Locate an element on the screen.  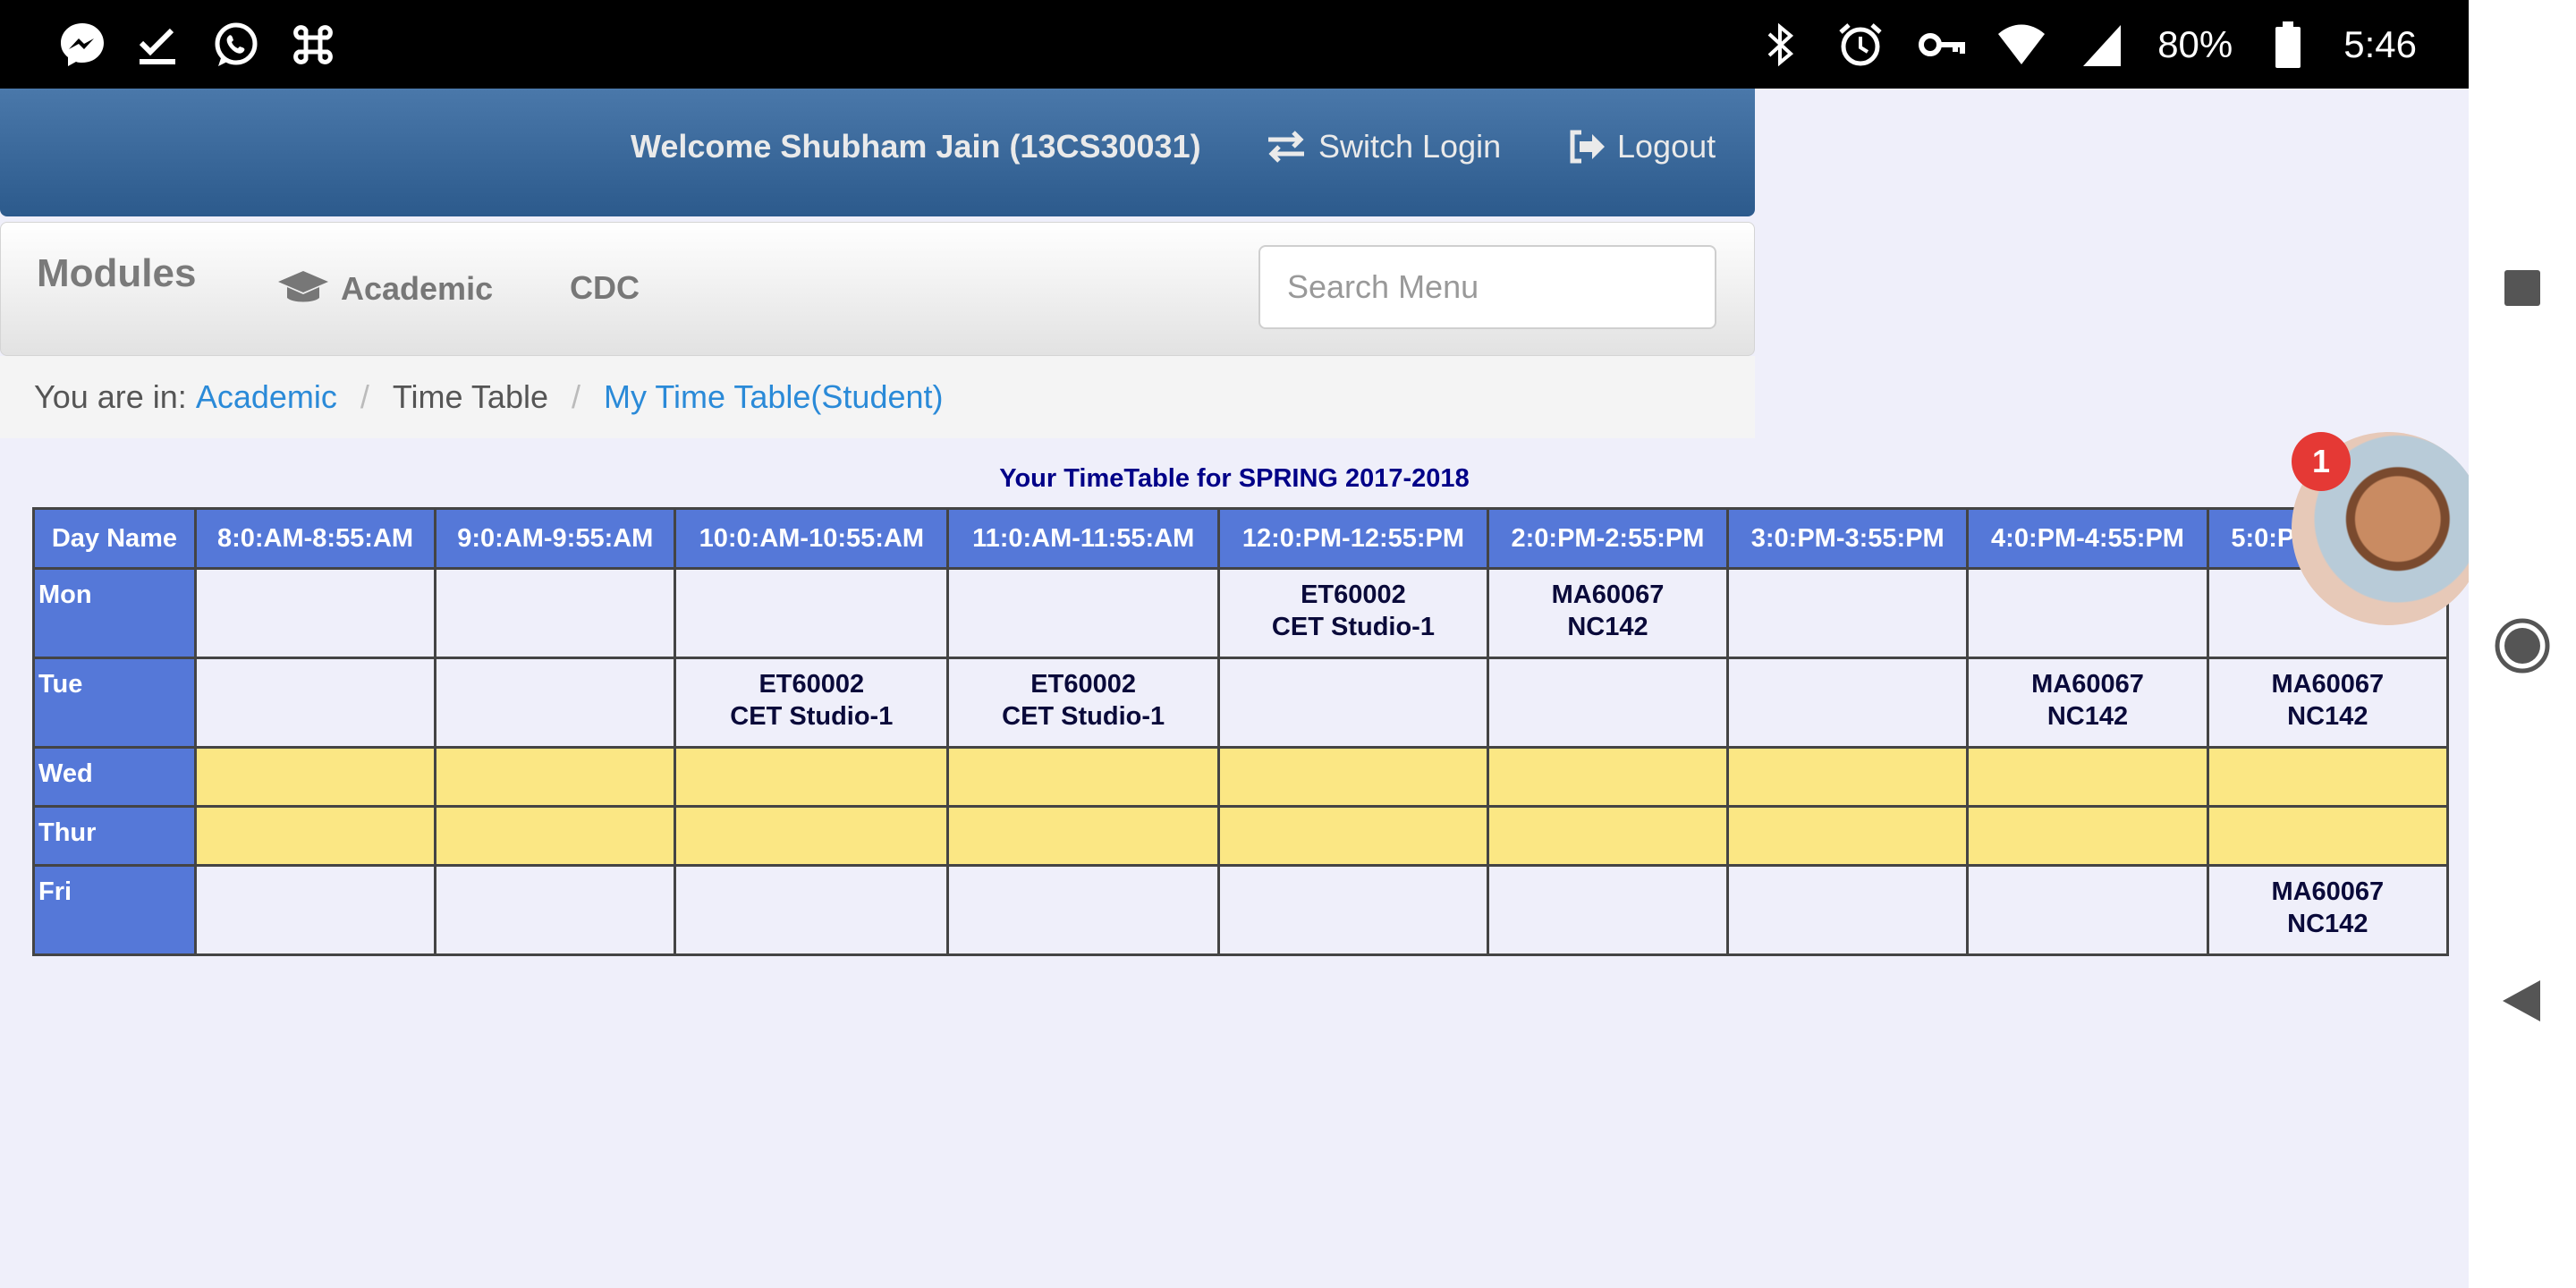
search-menu-input is located at coordinates (1487, 287).